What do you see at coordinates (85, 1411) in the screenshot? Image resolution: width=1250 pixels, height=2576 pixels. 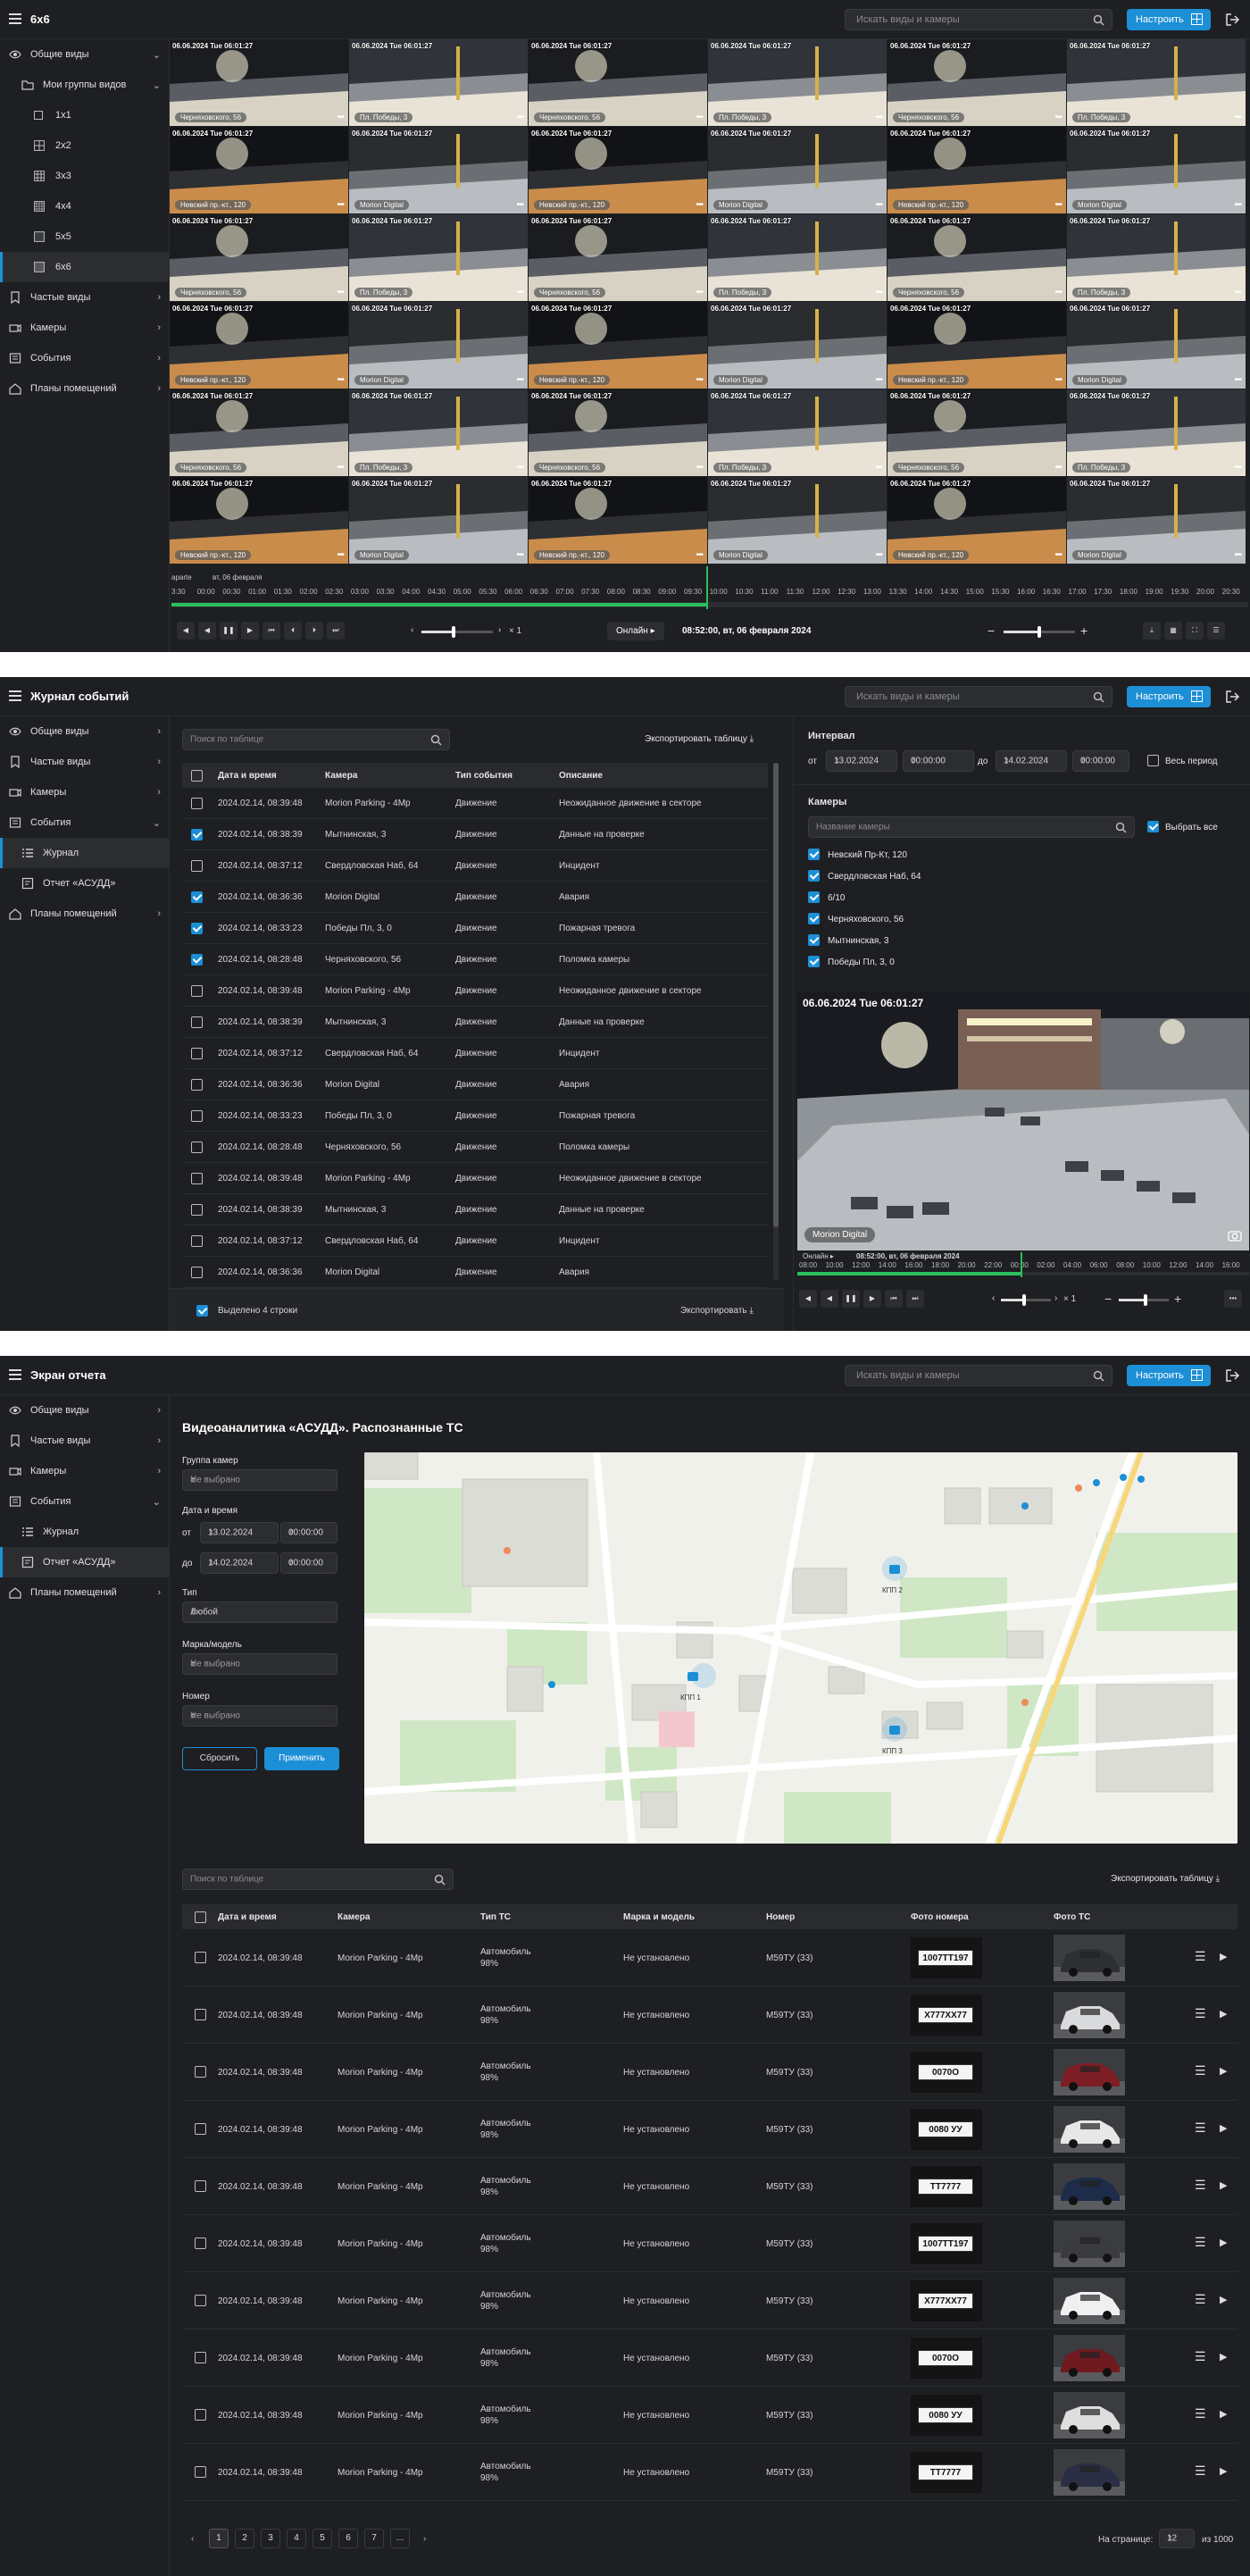 I see `sidebar-item-general-views: Общие виды ›` at bounding box center [85, 1411].